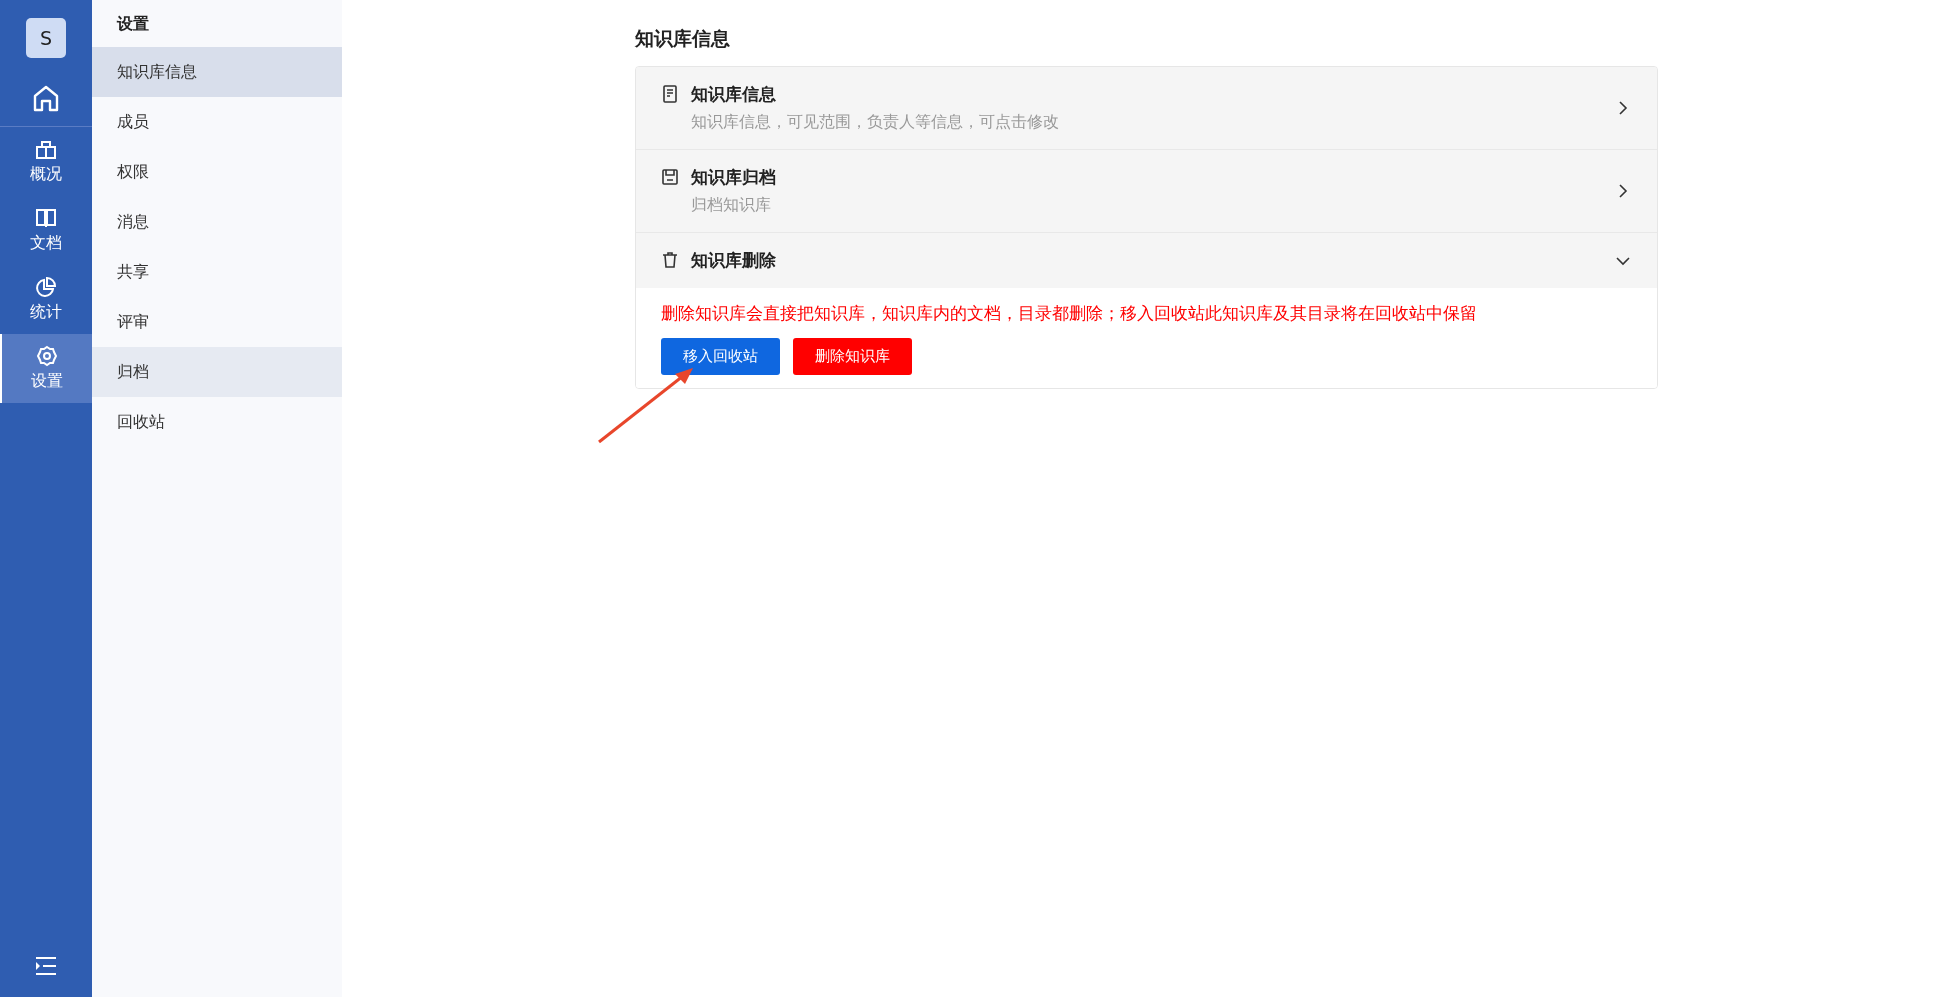  What do you see at coordinates (46, 98) in the screenshot?
I see `home-icon` at bounding box center [46, 98].